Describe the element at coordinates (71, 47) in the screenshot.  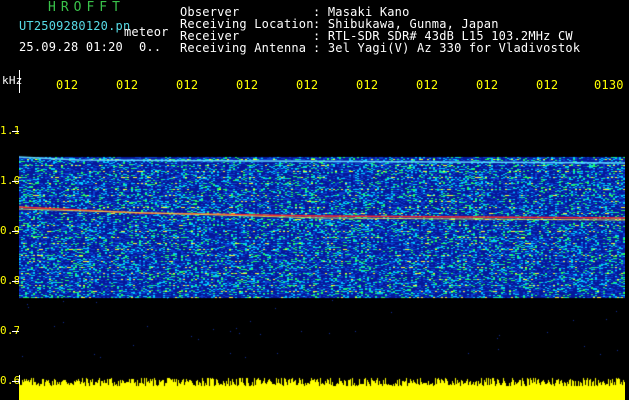
I see `date-time: 25.09.28 01:20` at that location.